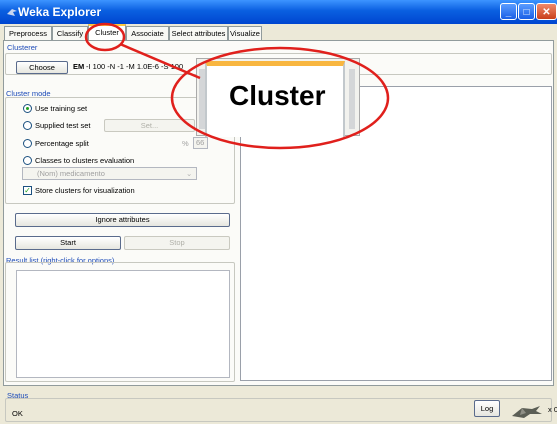 This screenshot has width=557, height=424. Describe the element at coordinates (280, 98) in the screenshot. I see `zoom-highlight-circle` at that location.